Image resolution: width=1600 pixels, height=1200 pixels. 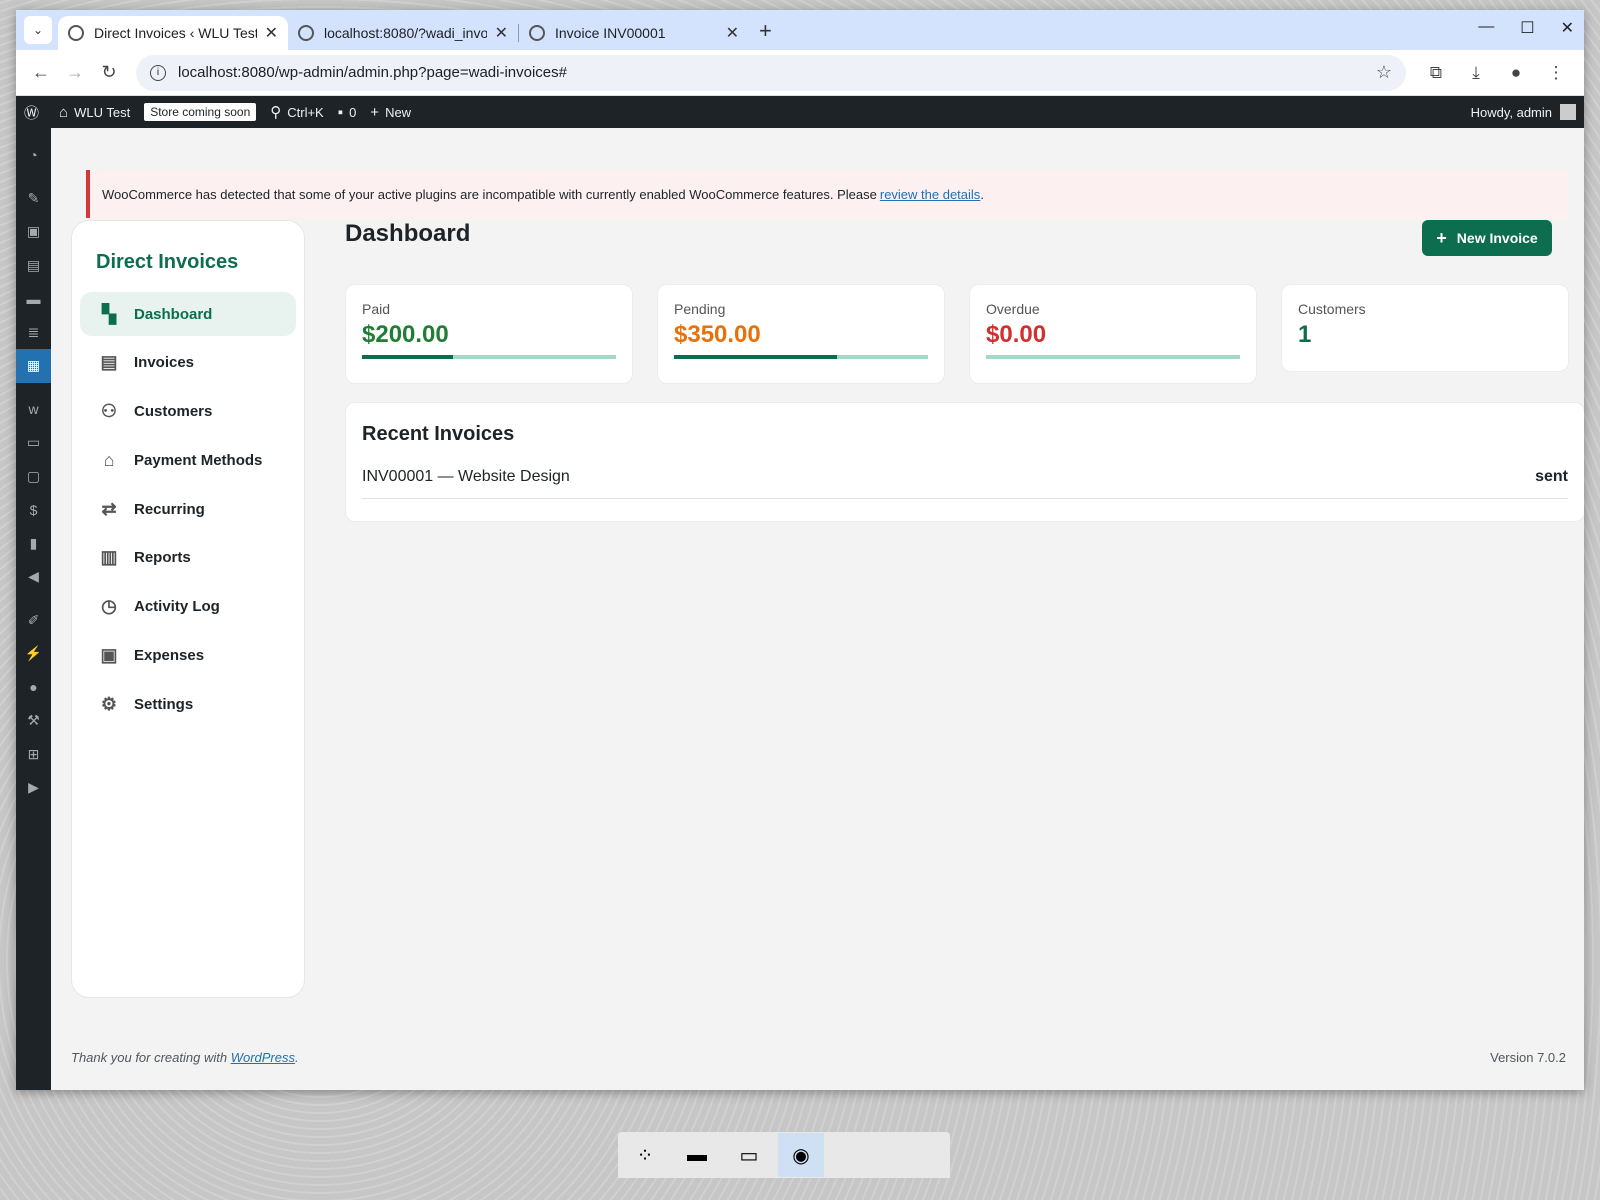 What do you see at coordinates (1528, 1057) in the screenshot?
I see `footer-version: Version 7.0.2` at bounding box center [1528, 1057].